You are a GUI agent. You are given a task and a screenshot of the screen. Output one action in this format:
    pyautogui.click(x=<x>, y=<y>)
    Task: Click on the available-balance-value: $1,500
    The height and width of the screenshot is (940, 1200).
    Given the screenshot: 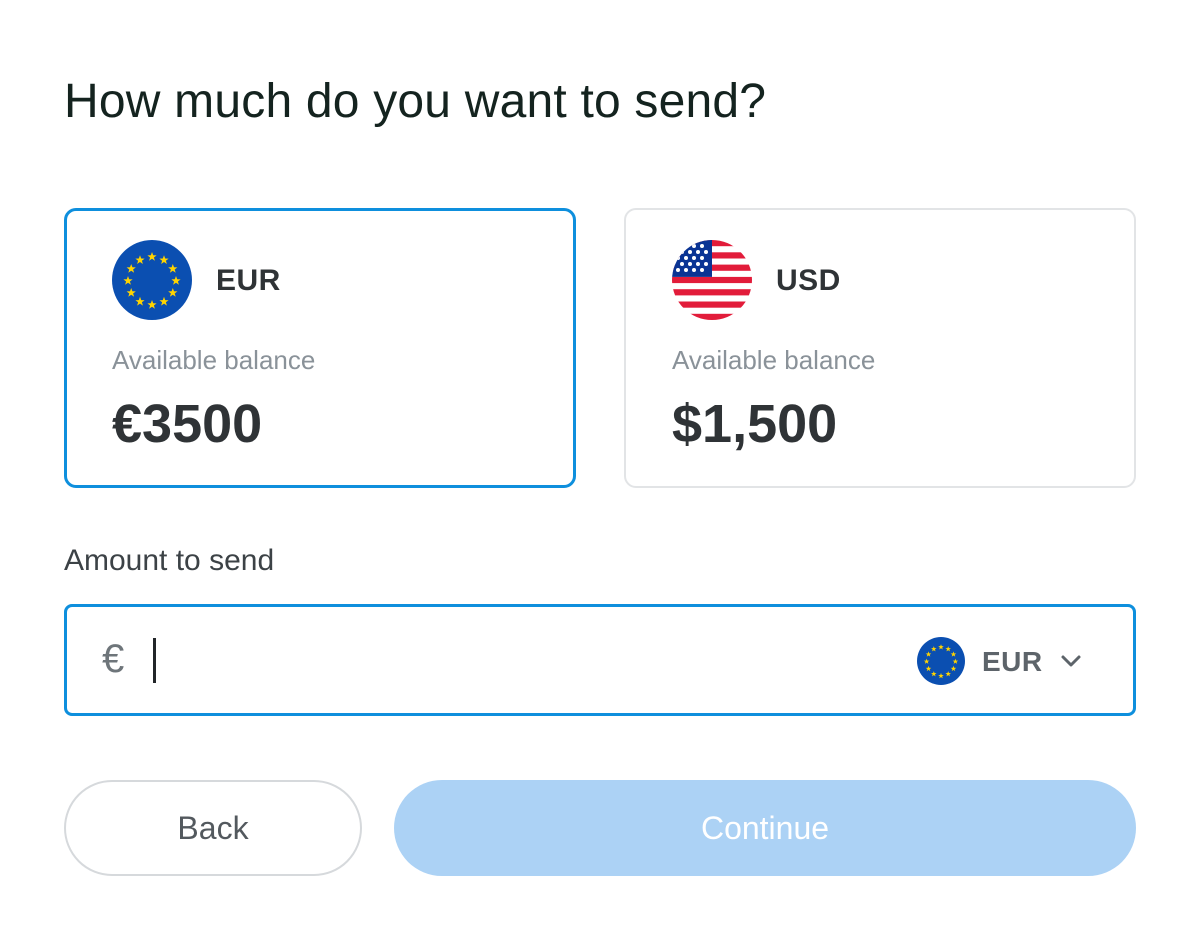 What is the action you would take?
    pyautogui.click(x=755, y=424)
    